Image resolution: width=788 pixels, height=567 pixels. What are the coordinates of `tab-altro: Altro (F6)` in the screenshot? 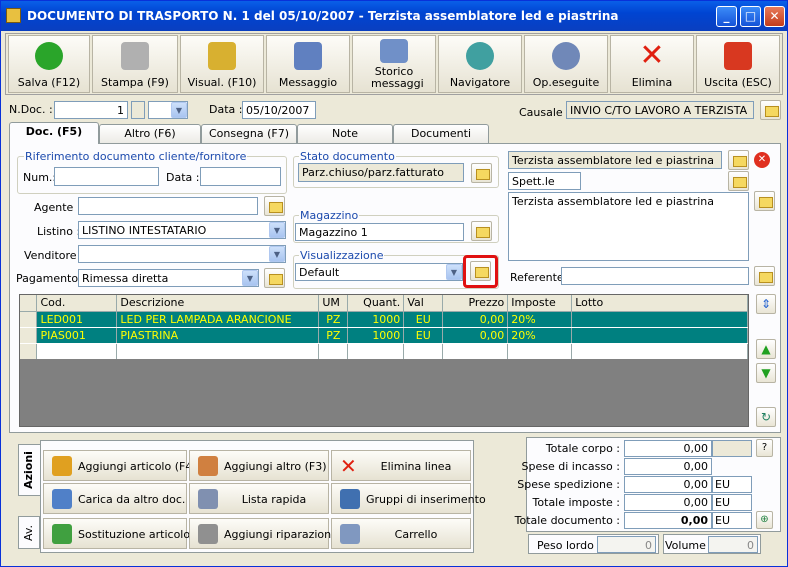 It's located at (150, 133).